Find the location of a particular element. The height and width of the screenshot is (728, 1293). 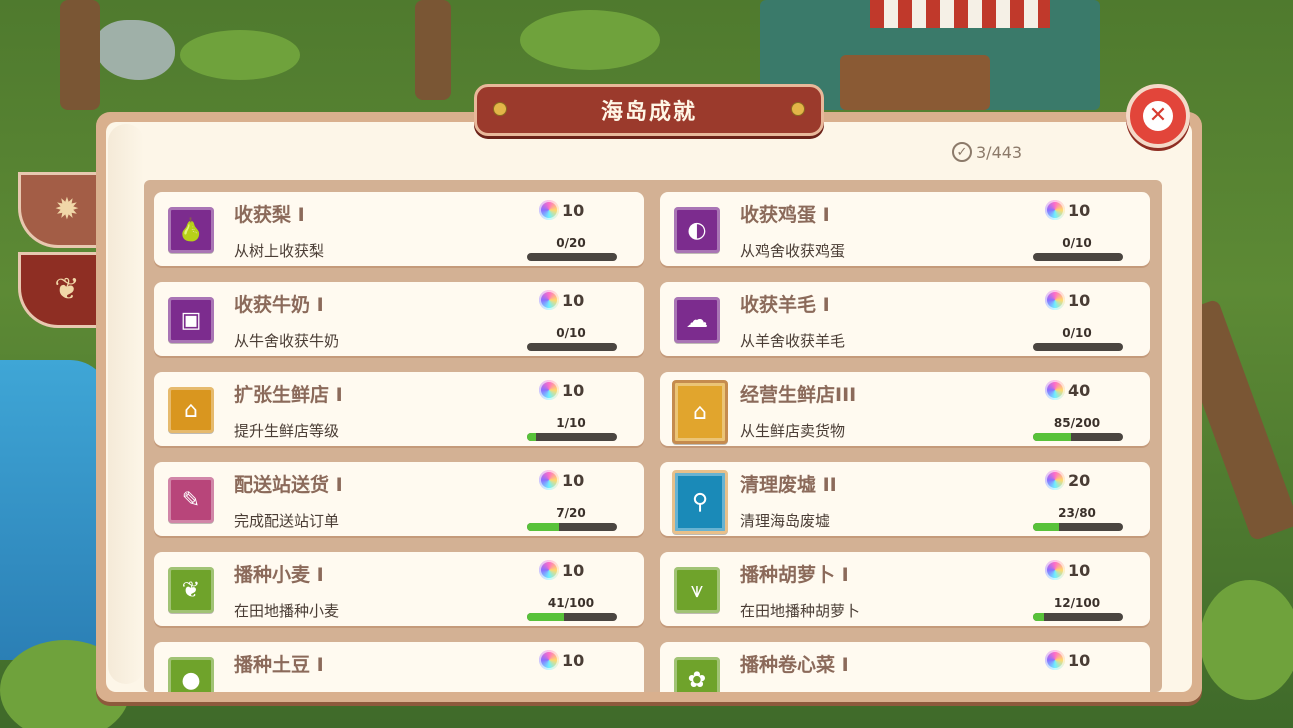

achievement-title: 收获梨 I is located at coordinates (269, 215).